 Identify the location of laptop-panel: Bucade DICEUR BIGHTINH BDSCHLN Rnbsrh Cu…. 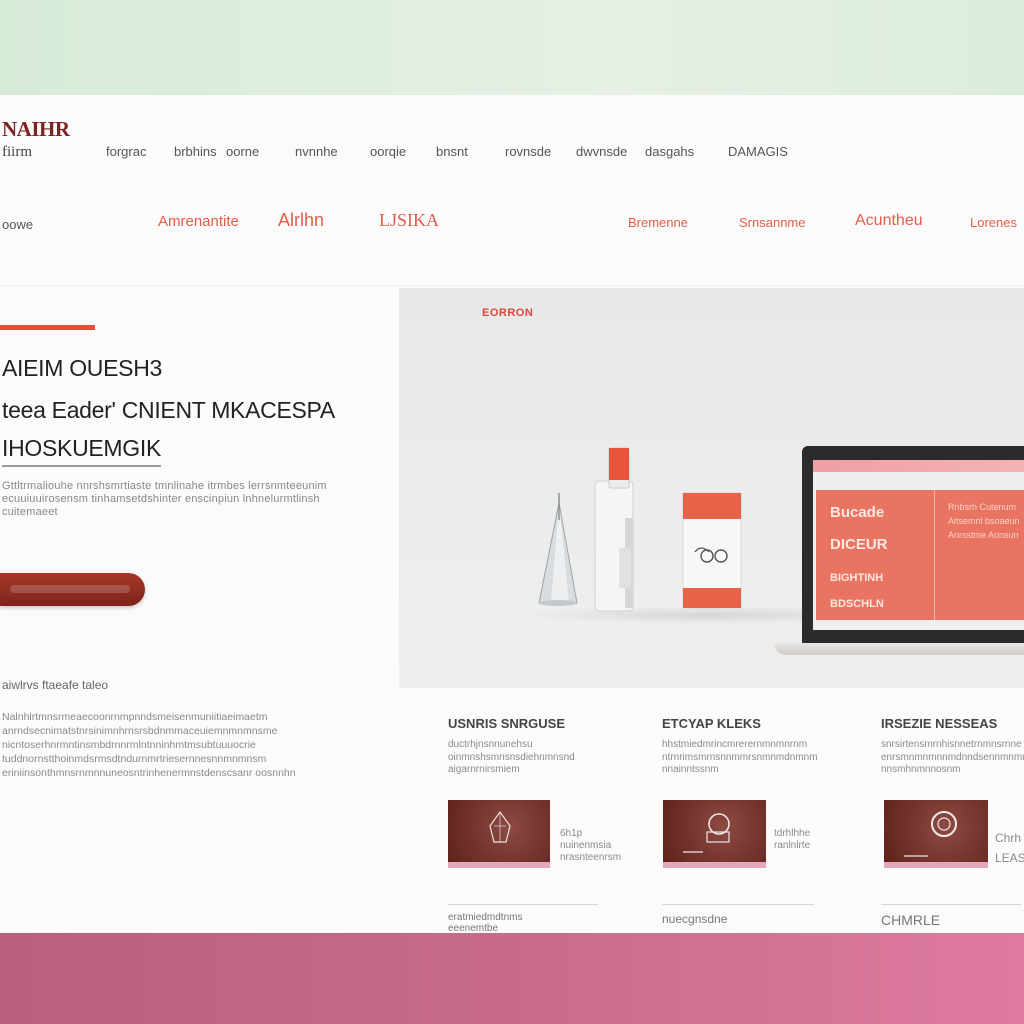
(920, 555).